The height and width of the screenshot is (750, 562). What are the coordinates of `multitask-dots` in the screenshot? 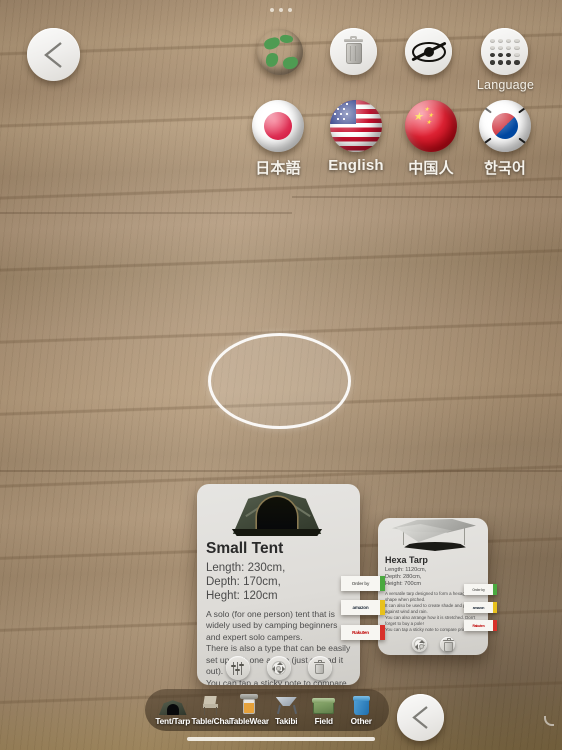 It's located at (281, 10).